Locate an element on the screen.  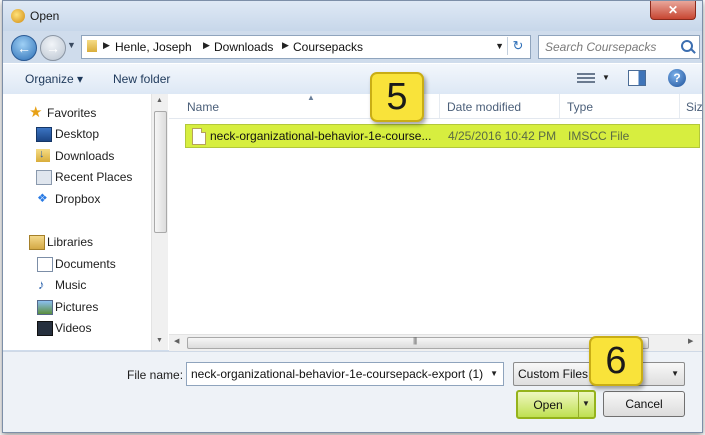
column-header-name: Name is located at coordinates (203, 107).